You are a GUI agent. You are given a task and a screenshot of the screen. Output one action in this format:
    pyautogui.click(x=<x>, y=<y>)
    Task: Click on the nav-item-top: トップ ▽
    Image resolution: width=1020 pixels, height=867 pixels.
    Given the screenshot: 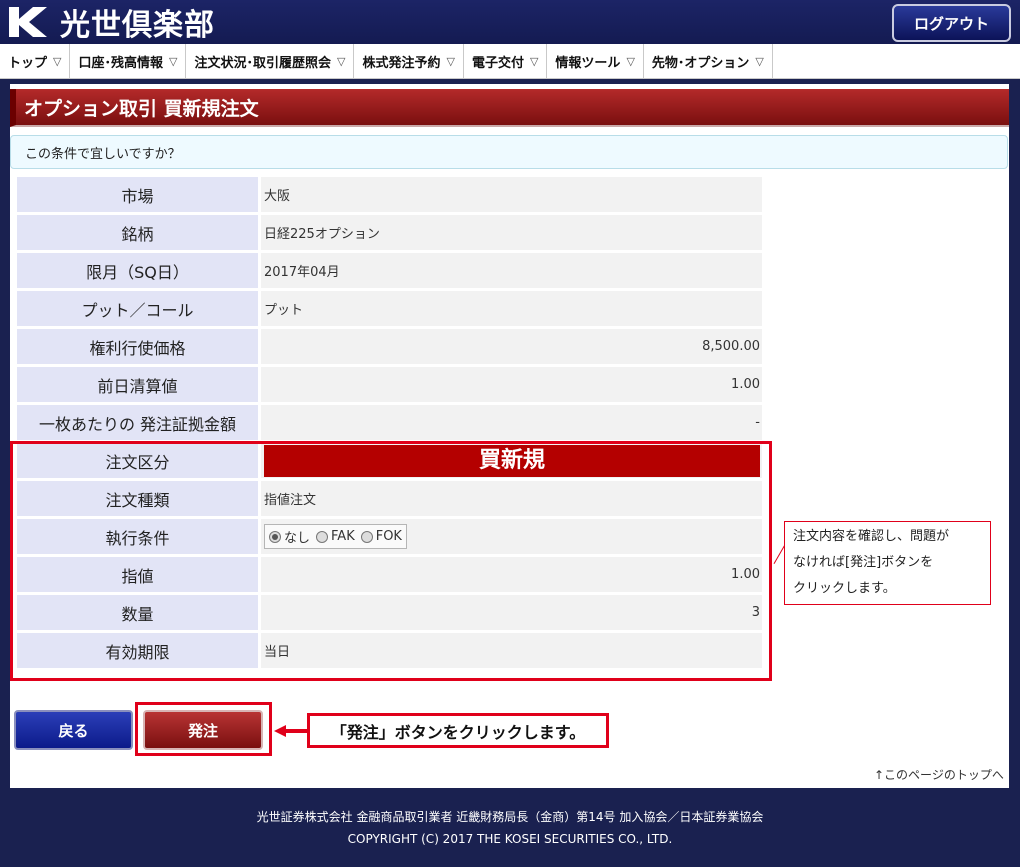 What is the action you would take?
    pyautogui.click(x=35, y=61)
    